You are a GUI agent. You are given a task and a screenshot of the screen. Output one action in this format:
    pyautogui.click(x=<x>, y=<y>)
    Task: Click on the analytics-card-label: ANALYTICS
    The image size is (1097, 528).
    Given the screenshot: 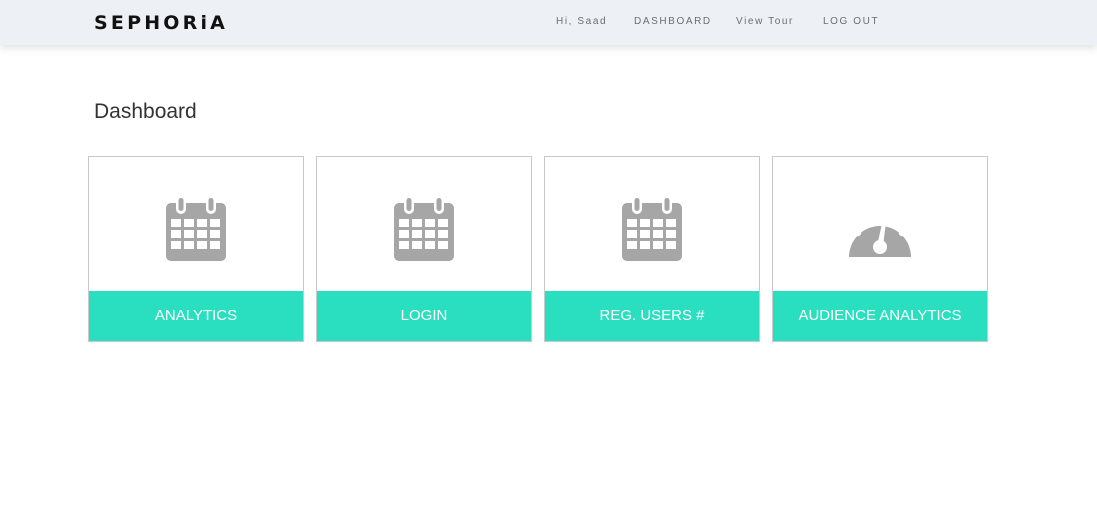 What is the action you would take?
    pyautogui.click(x=196, y=316)
    